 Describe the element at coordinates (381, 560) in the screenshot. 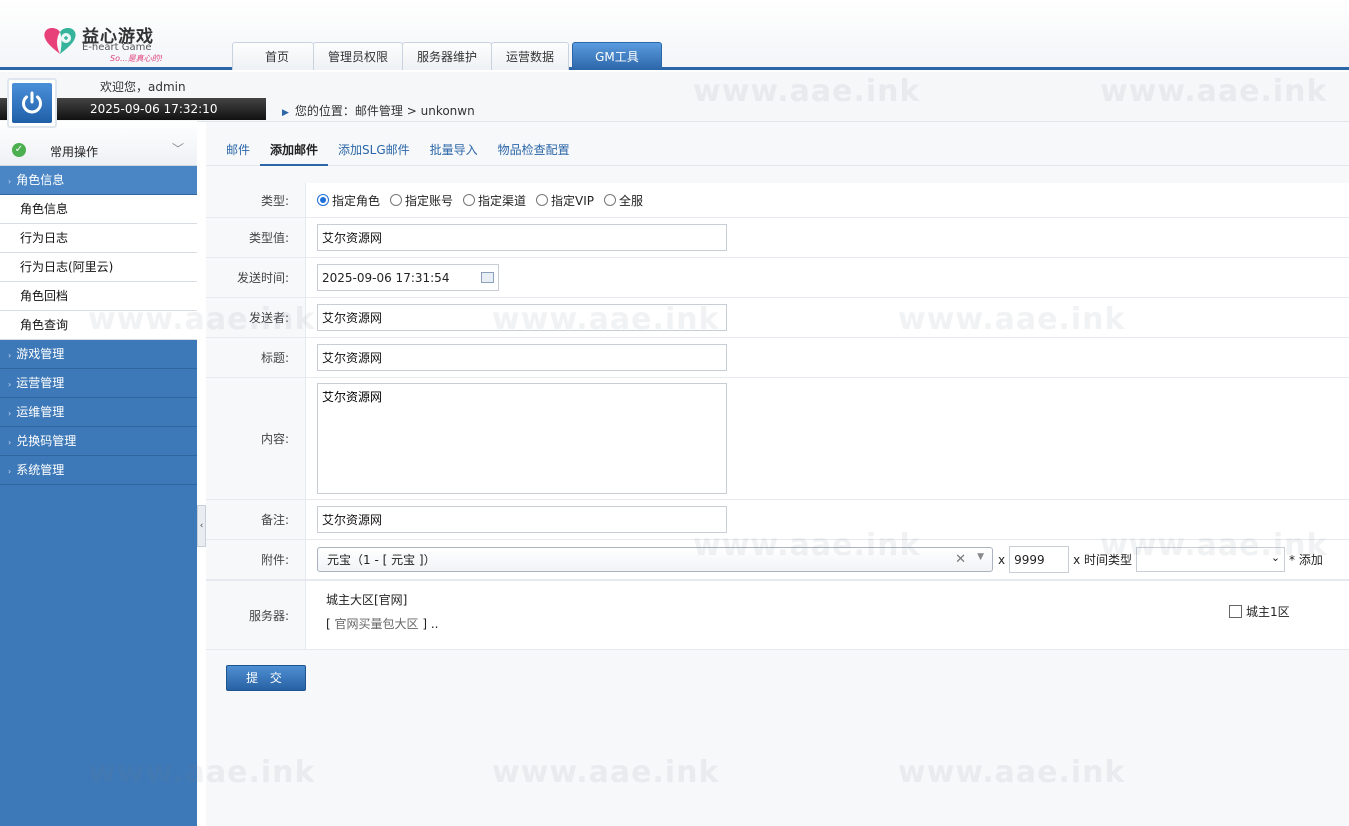

I see `attachment-item-value: 元宝（1 - [ 元宝 ]）` at that location.